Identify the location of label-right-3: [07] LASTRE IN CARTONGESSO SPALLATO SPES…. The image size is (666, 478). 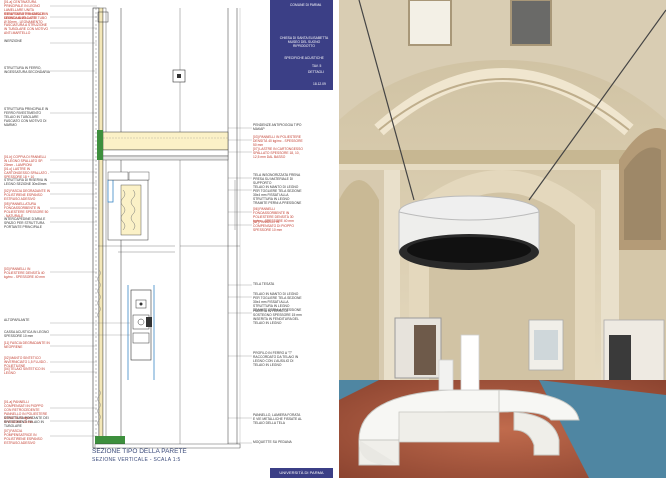
(278, 153).